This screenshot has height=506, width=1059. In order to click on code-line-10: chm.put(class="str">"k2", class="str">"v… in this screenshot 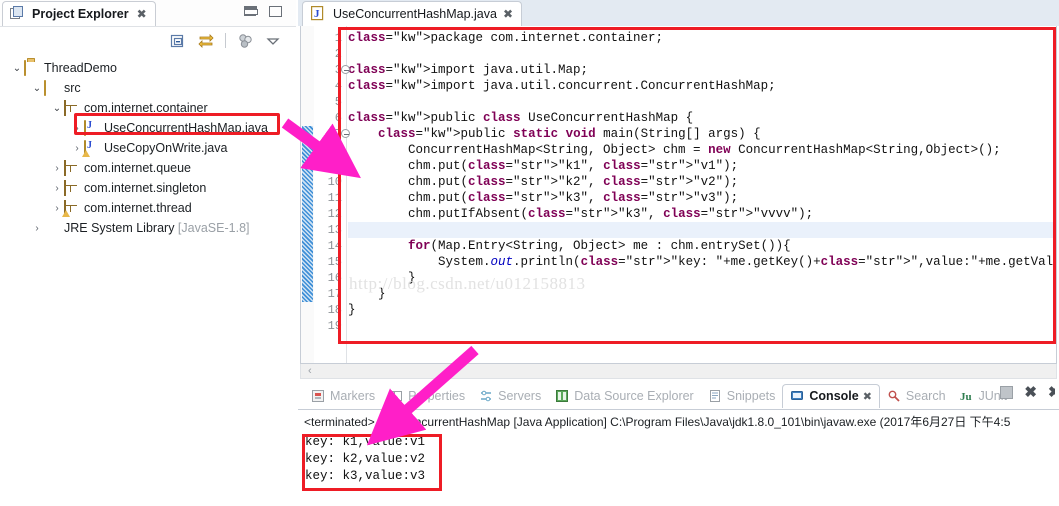, I will do `click(543, 182)`.